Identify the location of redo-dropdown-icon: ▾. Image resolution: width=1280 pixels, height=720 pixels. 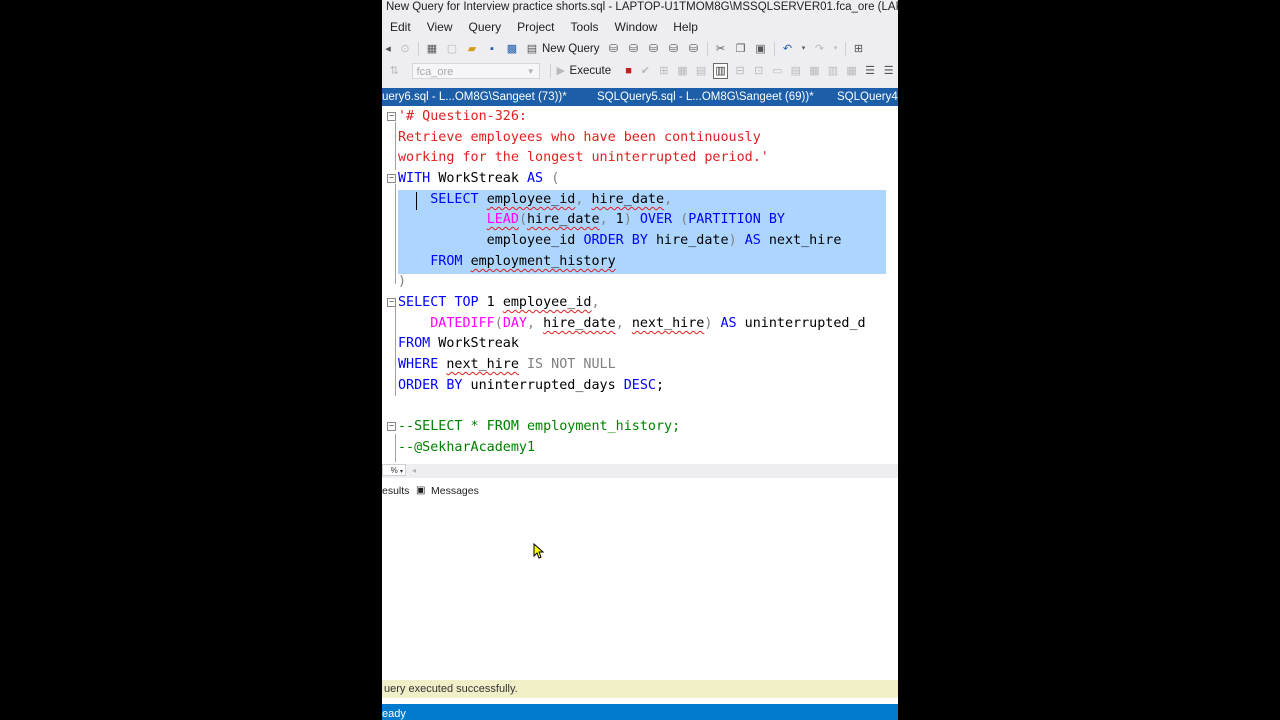
(836, 49).